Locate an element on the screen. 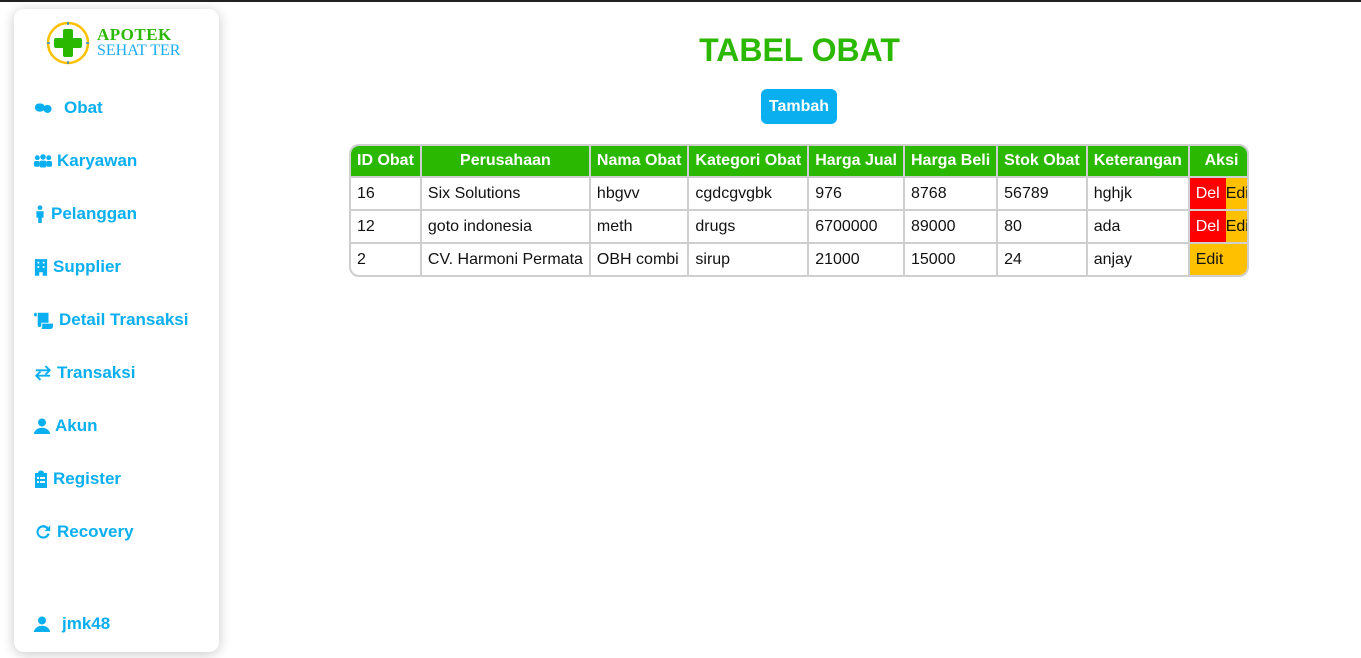 The image size is (1361, 658). sidebar-item-akun: Akun is located at coordinates (66, 426).